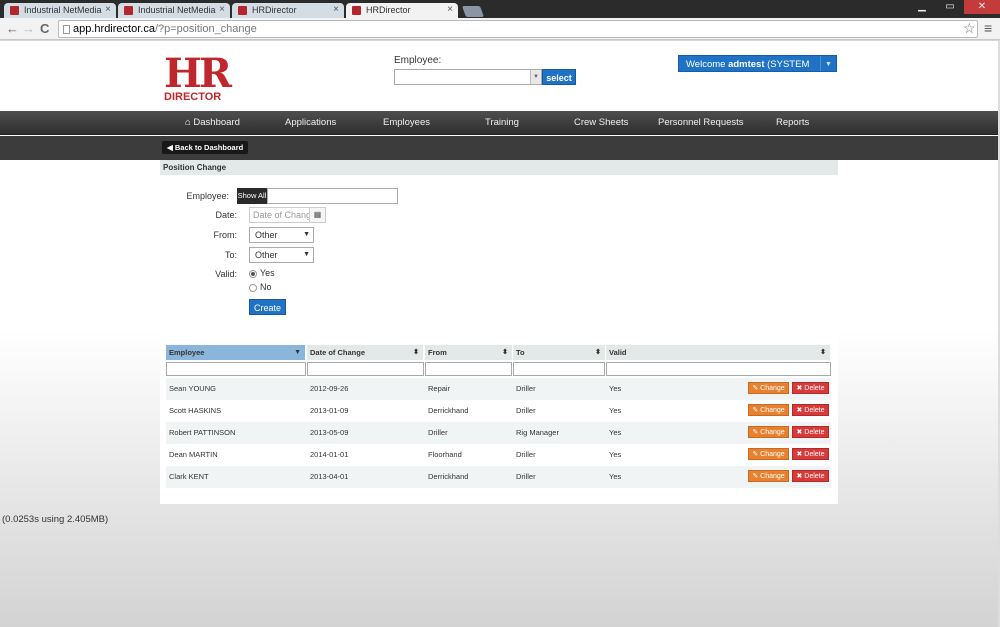 The width and height of the screenshot is (1000, 627). Describe the element at coordinates (28, 29) in the screenshot. I see `forward-arrow-icon: →` at that location.